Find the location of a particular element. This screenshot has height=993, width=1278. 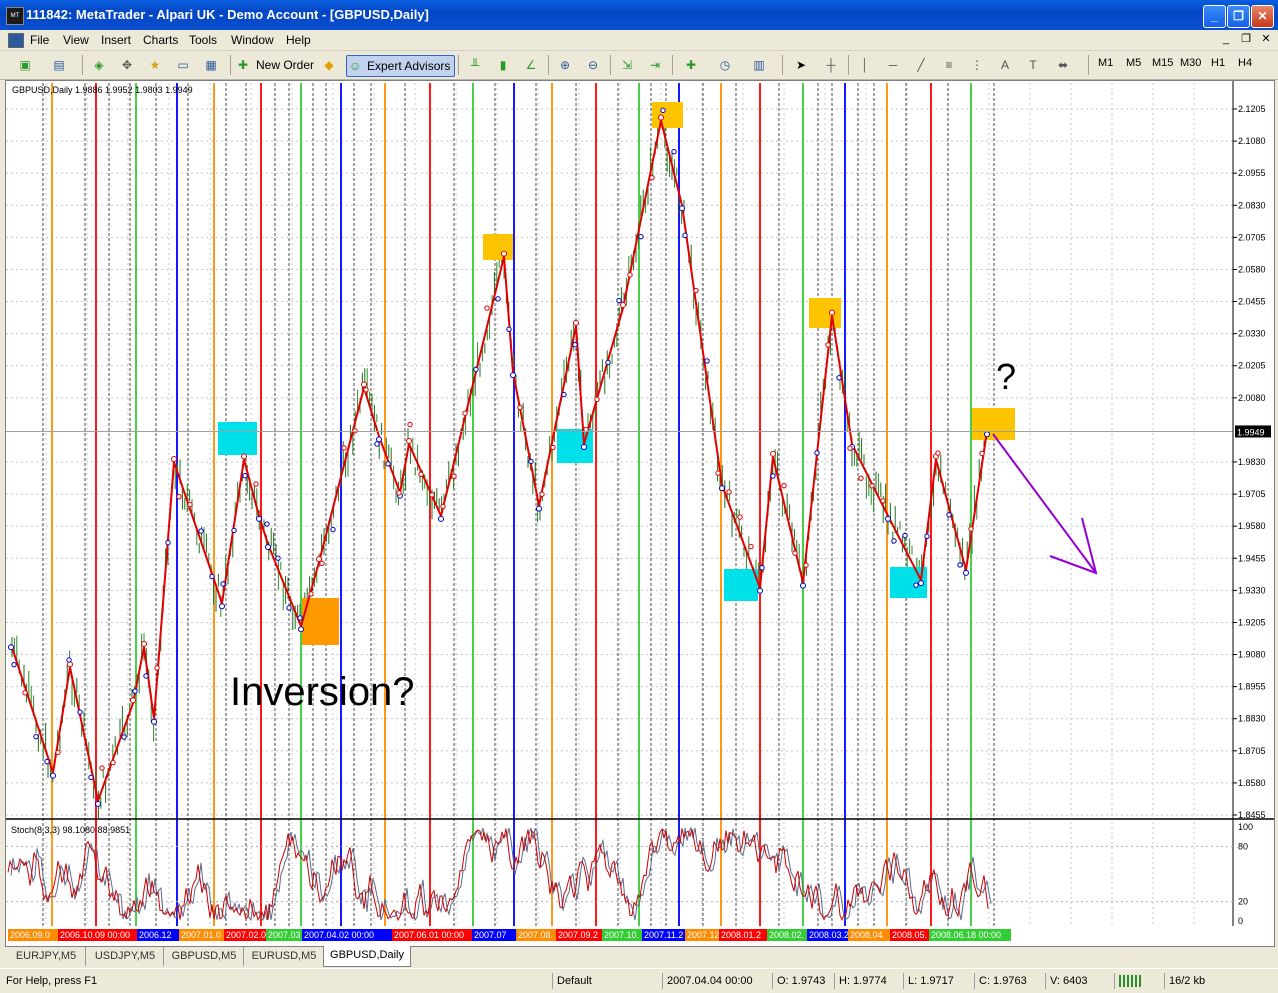

templates-icon: ▥ is located at coordinates (759, 65).